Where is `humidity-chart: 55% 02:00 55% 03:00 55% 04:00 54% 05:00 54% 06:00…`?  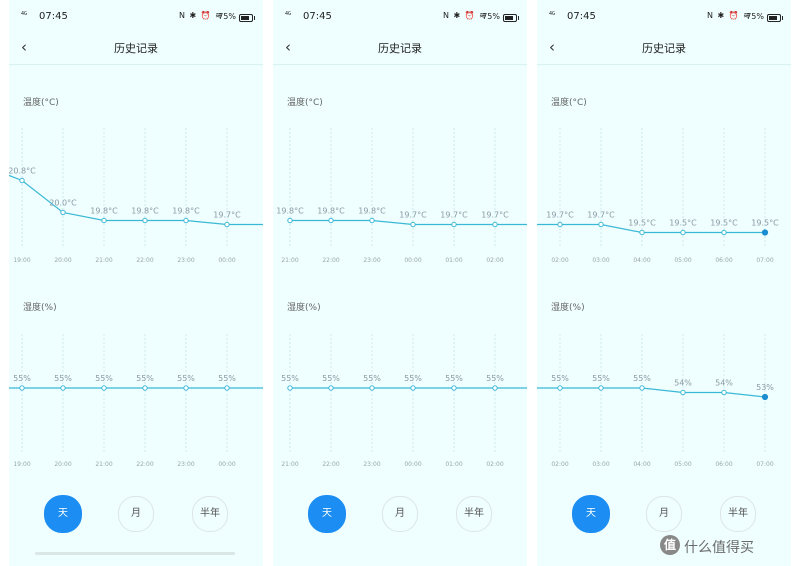
humidity-chart: 55% 02:00 55% 03:00 55% 04:00 54% 05:00 54% 06:00… is located at coordinates (664, 402).